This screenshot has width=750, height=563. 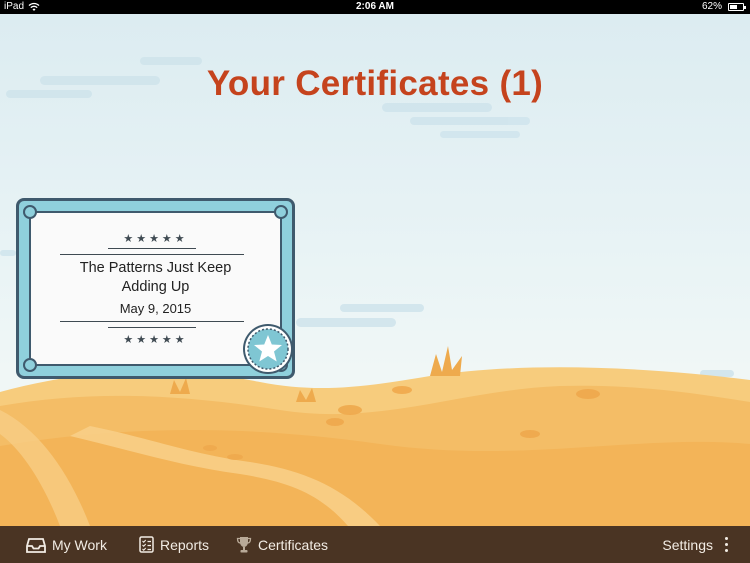 I want to click on certificate-title-line: Adding Up, so click(x=155, y=287).